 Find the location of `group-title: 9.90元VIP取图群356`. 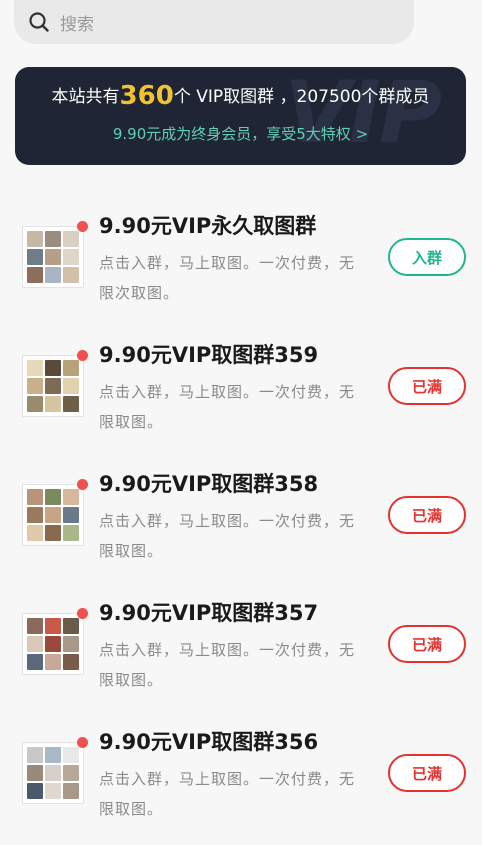

group-title: 9.90元VIP取图群356 is located at coordinates (209, 742).